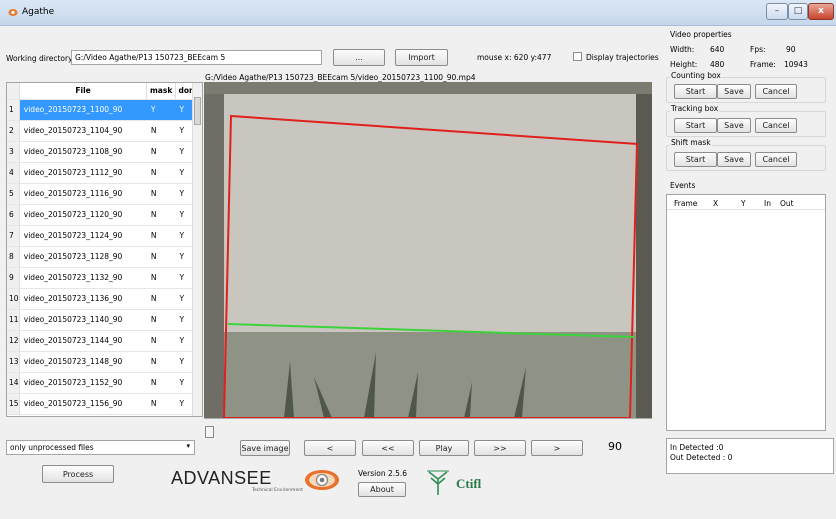  What do you see at coordinates (104, 341) in the screenshot?
I see `table-row: 12 video_20150723_1144_90 N Y` at bounding box center [104, 341].